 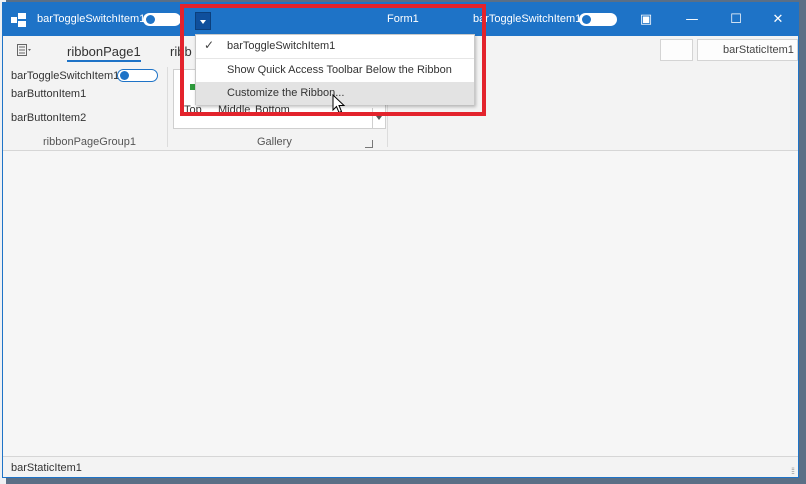 I want to click on maximize-button: ☐, so click(x=736, y=19).